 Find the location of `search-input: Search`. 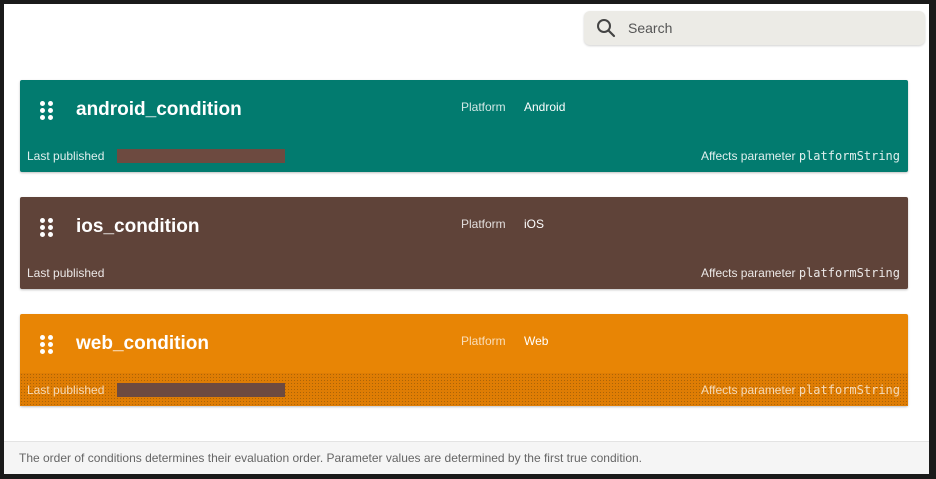

search-input: Search is located at coordinates (650, 28).